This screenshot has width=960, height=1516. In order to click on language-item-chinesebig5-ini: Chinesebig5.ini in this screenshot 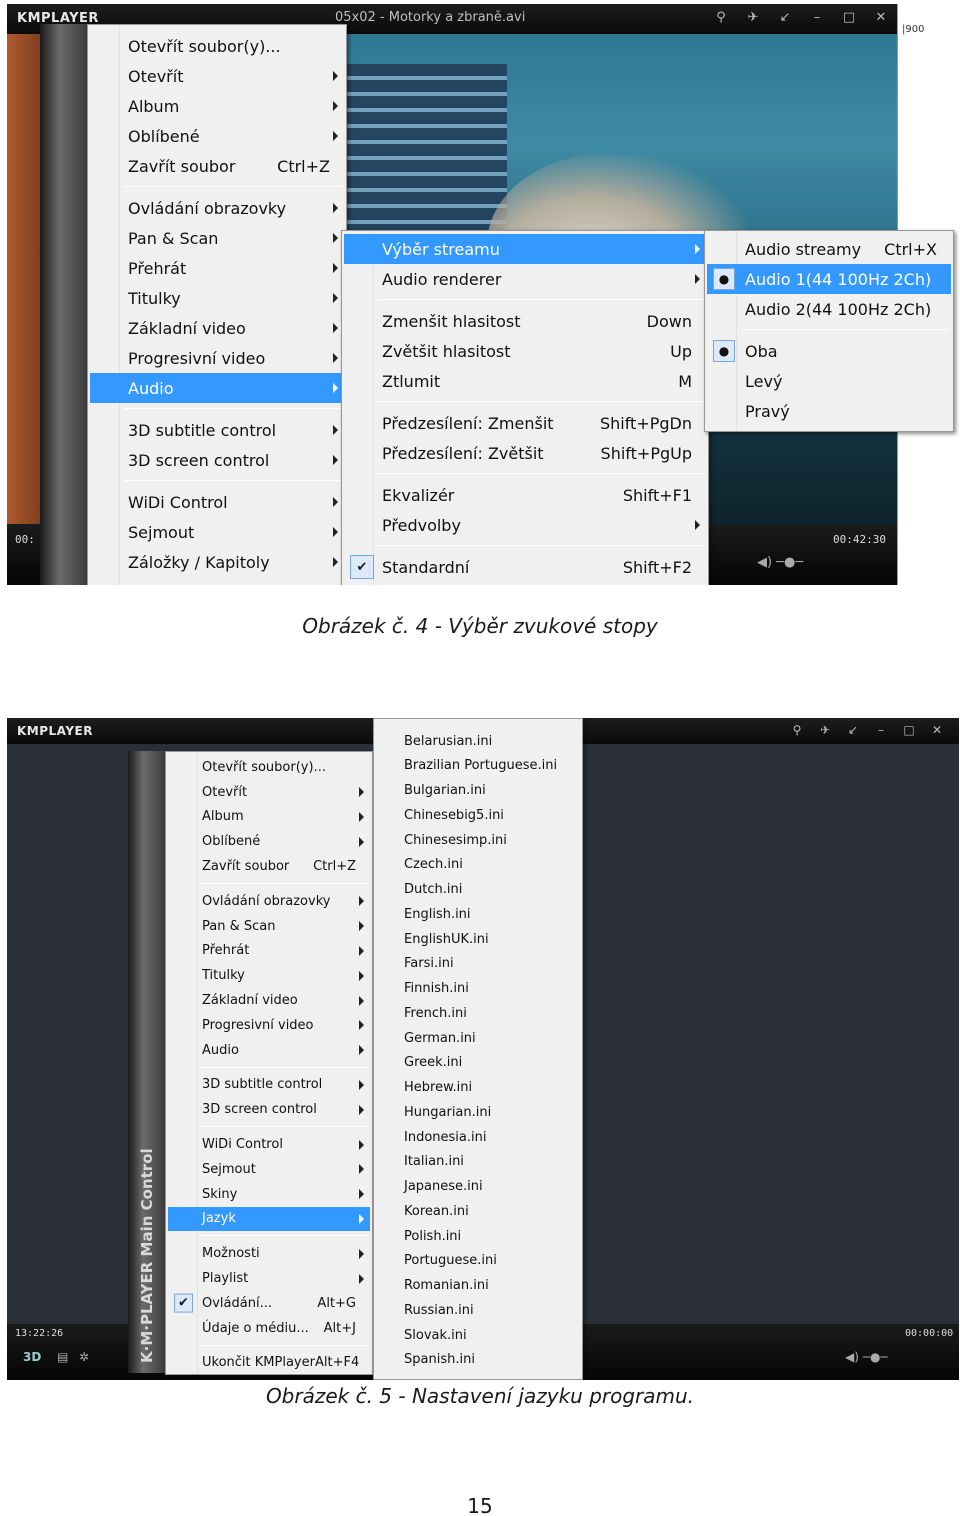, I will do `click(478, 815)`.